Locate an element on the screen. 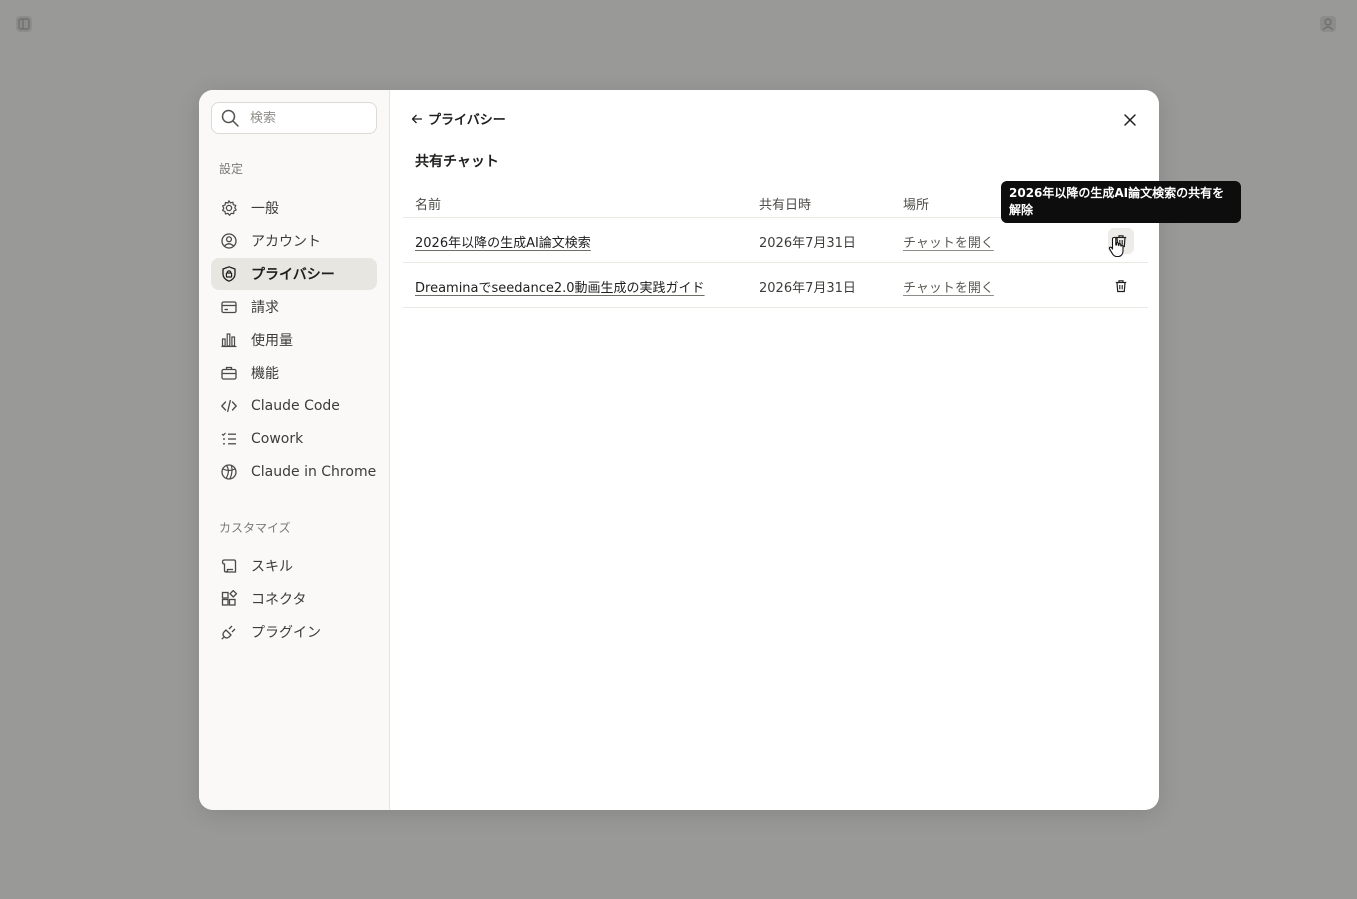  sidebar-item-label: プライバシー is located at coordinates (293, 275).